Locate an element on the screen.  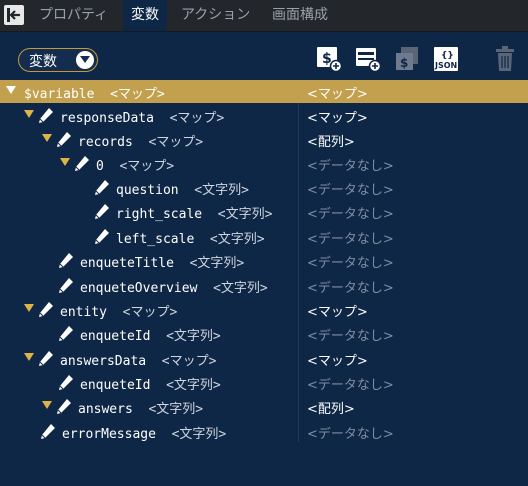
tree-row: errorMessage <文字列> <データなし> is located at coordinates (264, 431).